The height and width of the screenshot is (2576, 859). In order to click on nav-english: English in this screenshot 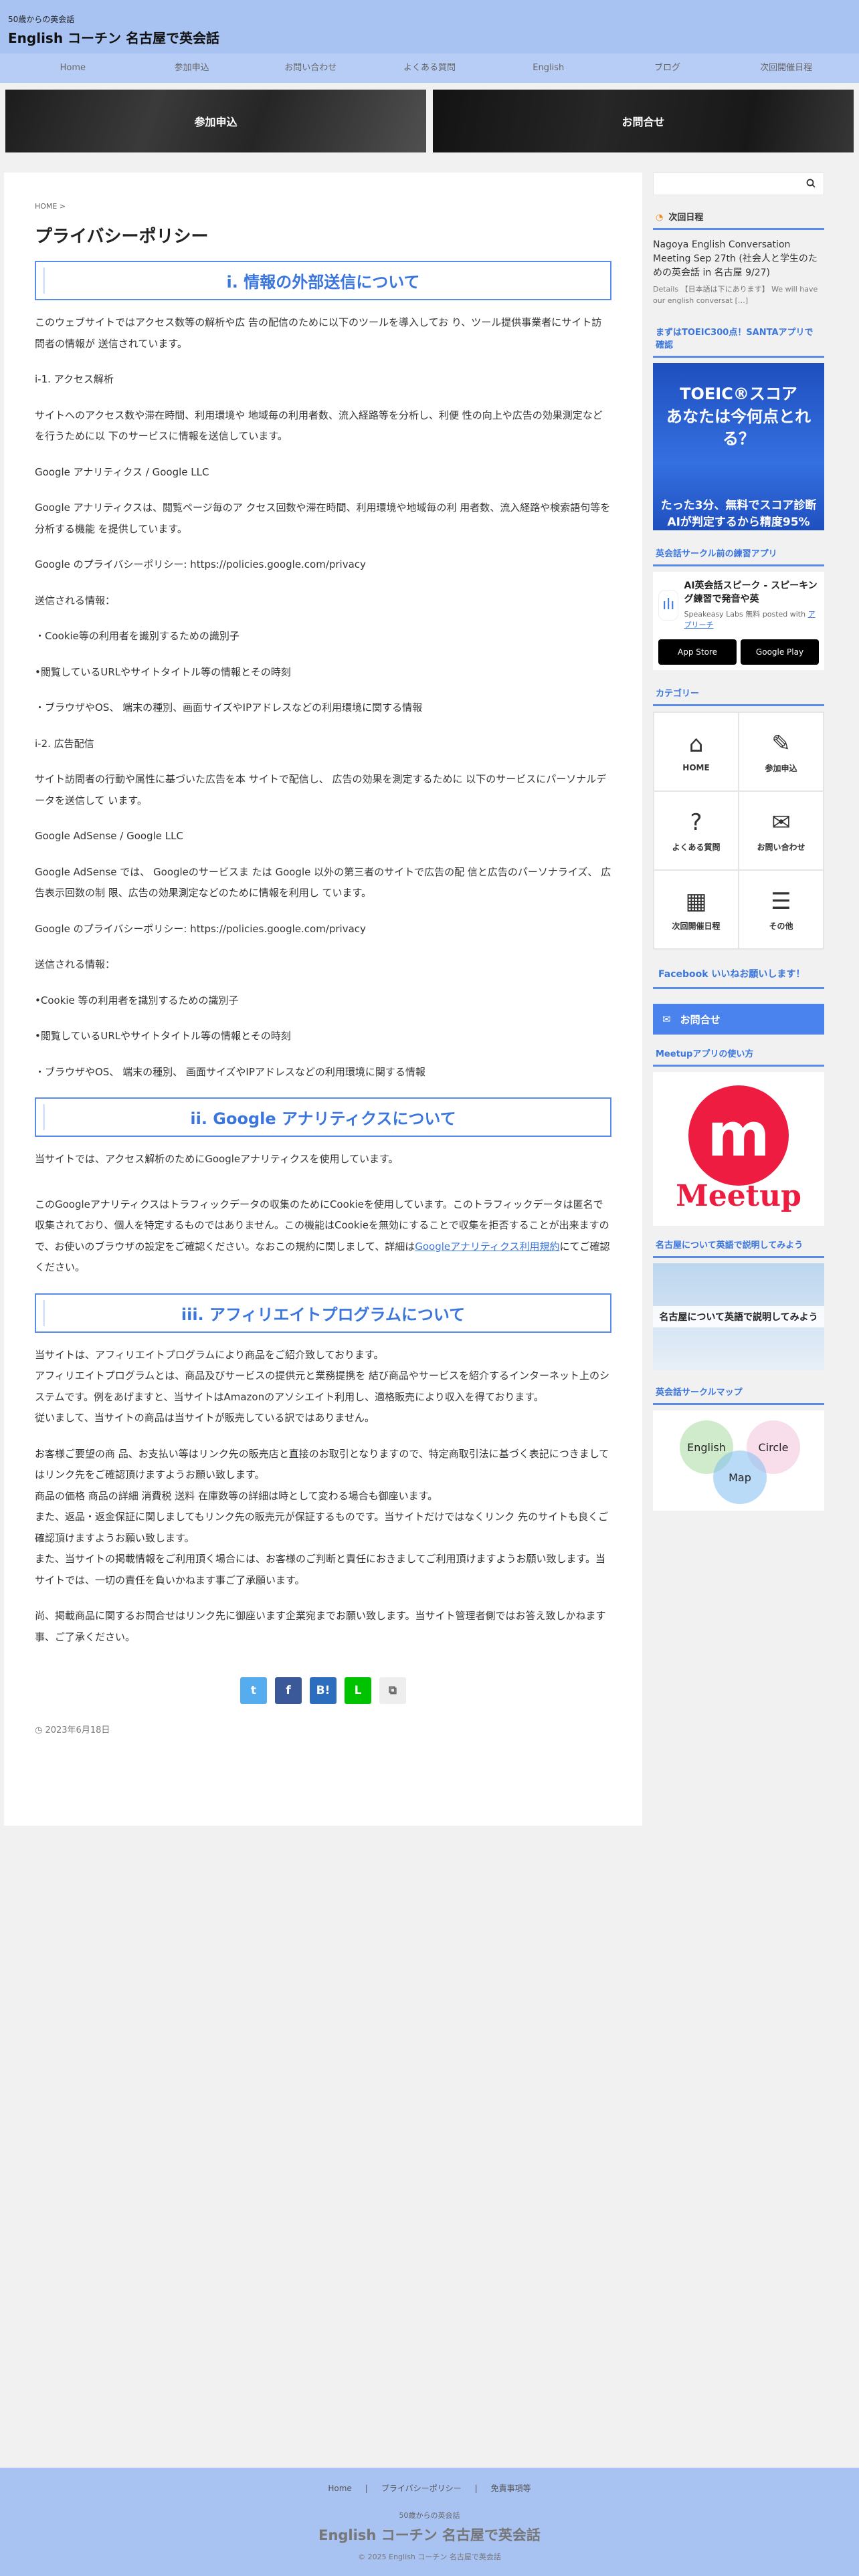, I will do `click(548, 68)`.